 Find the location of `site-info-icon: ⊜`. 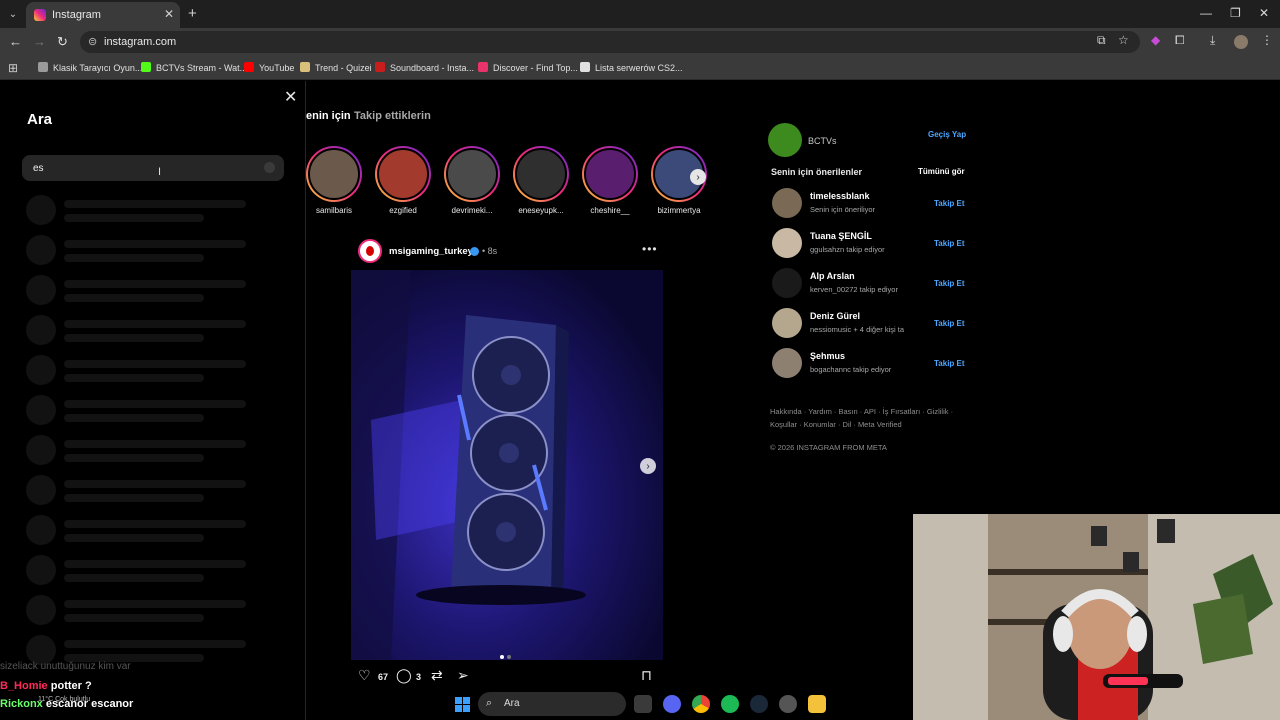

site-info-icon: ⊜ is located at coordinates (92, 41).